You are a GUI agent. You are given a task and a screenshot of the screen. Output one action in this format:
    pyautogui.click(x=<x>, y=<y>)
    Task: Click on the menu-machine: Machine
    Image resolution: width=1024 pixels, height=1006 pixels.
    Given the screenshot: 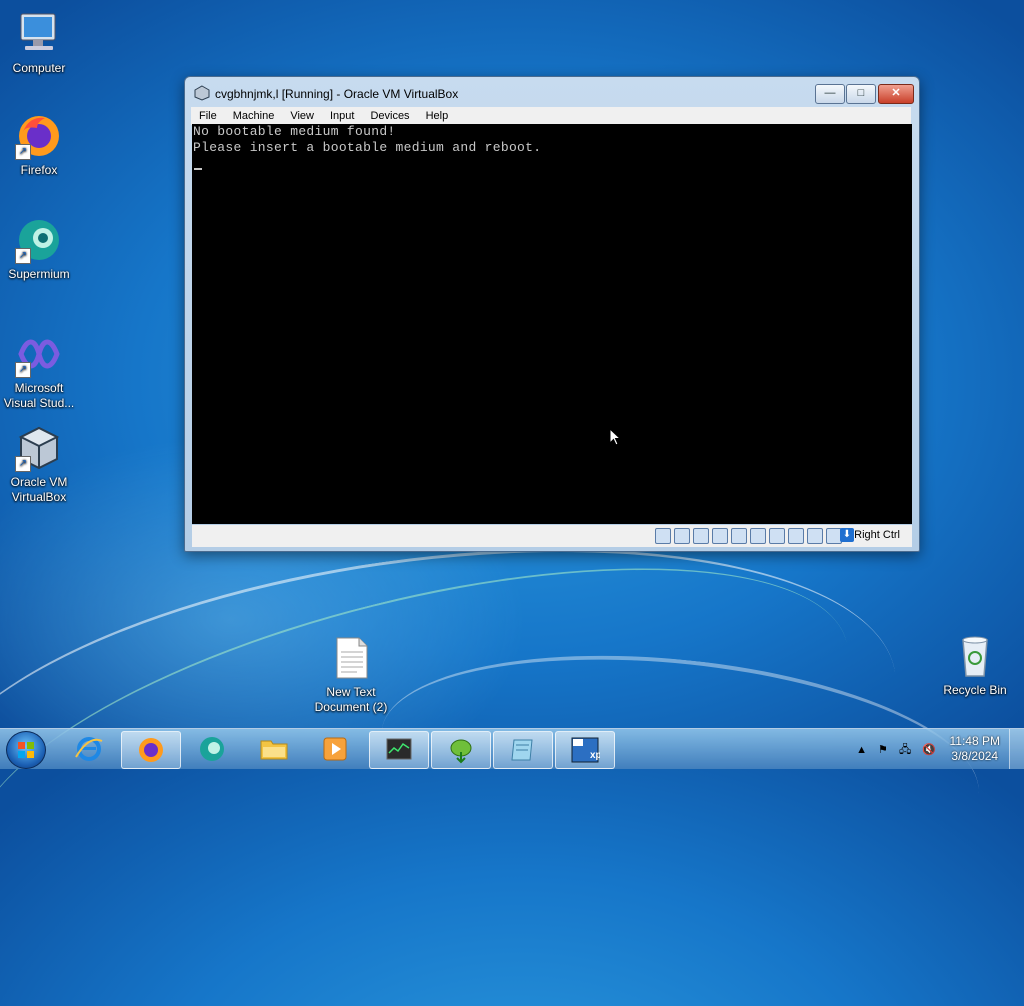 What is the action you would take?
    pyautogui.click(x=254, y=115)
    